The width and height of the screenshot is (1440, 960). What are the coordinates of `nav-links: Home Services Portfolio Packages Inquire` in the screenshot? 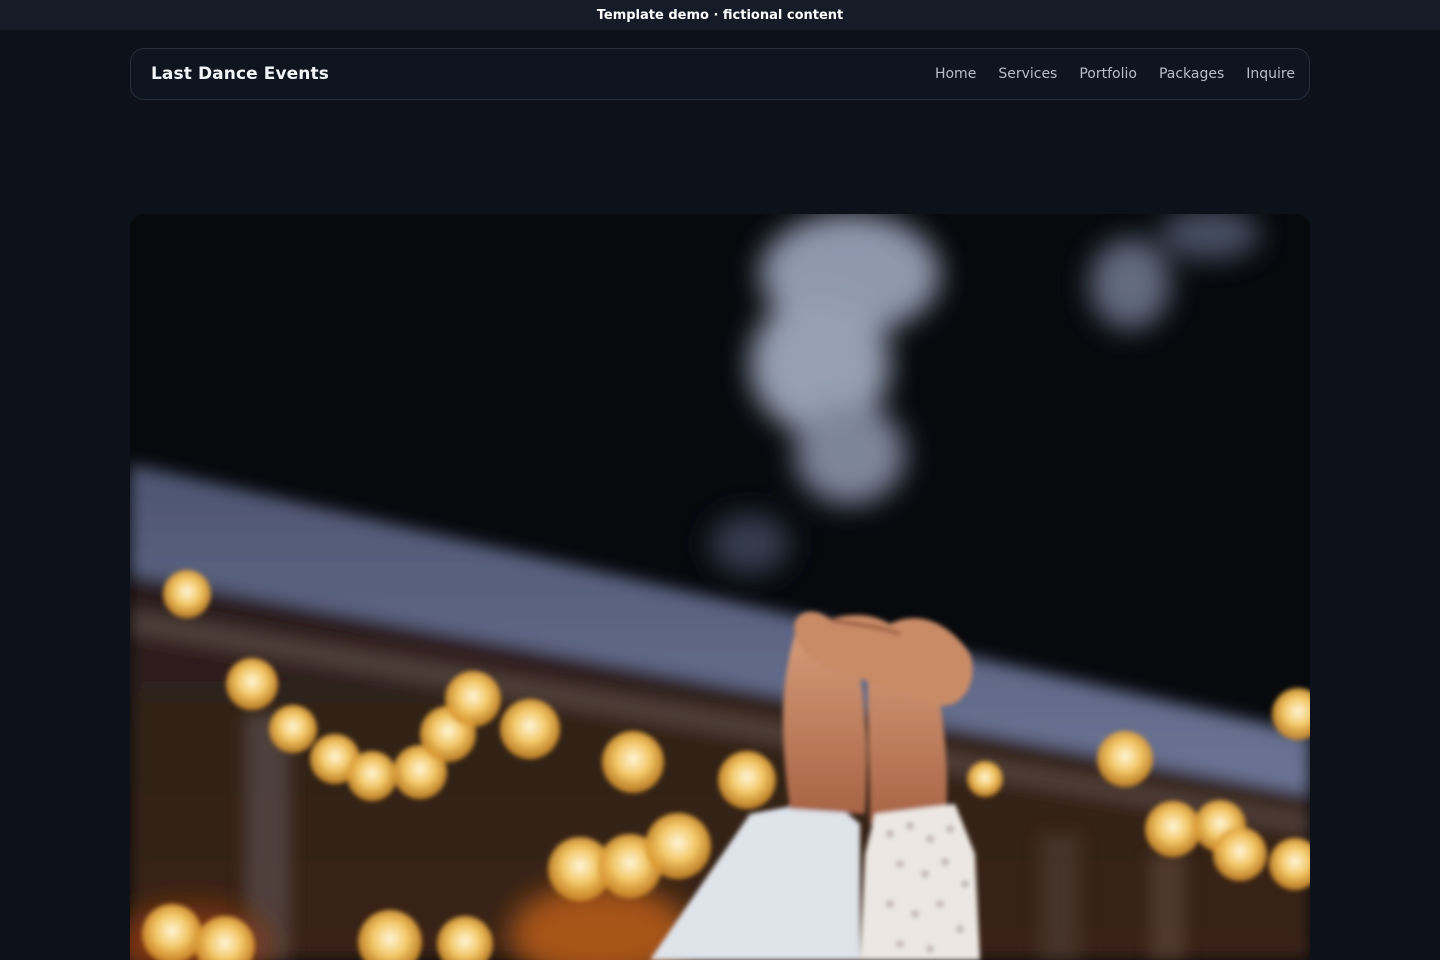 It's located at (1104, 74).